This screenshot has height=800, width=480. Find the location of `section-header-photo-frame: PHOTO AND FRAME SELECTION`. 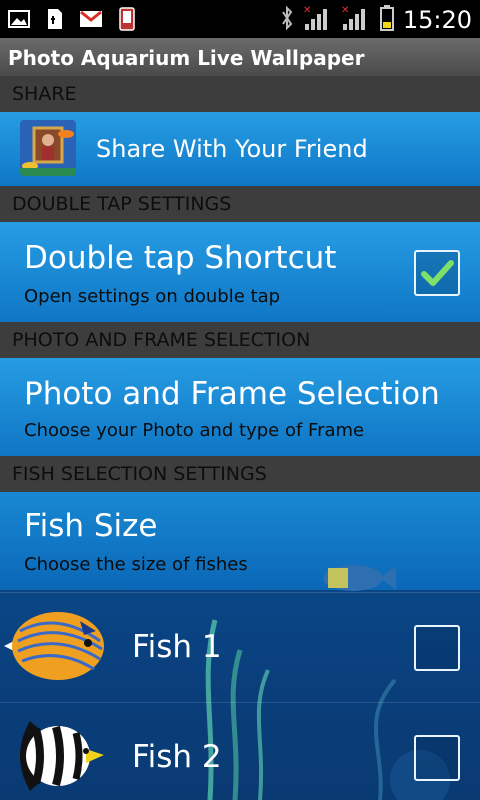

section-header-photo-frame: PHOTO AND FRAME SELECTION is located at coordinates (240, 340).